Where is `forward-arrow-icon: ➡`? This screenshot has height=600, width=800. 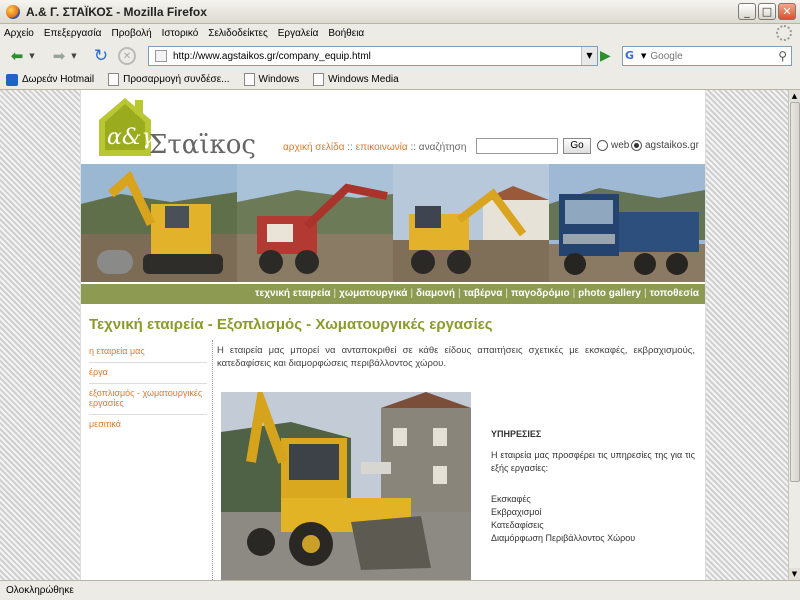
forward-arrow-icon: ➡ is located at coordinates (59, 56).